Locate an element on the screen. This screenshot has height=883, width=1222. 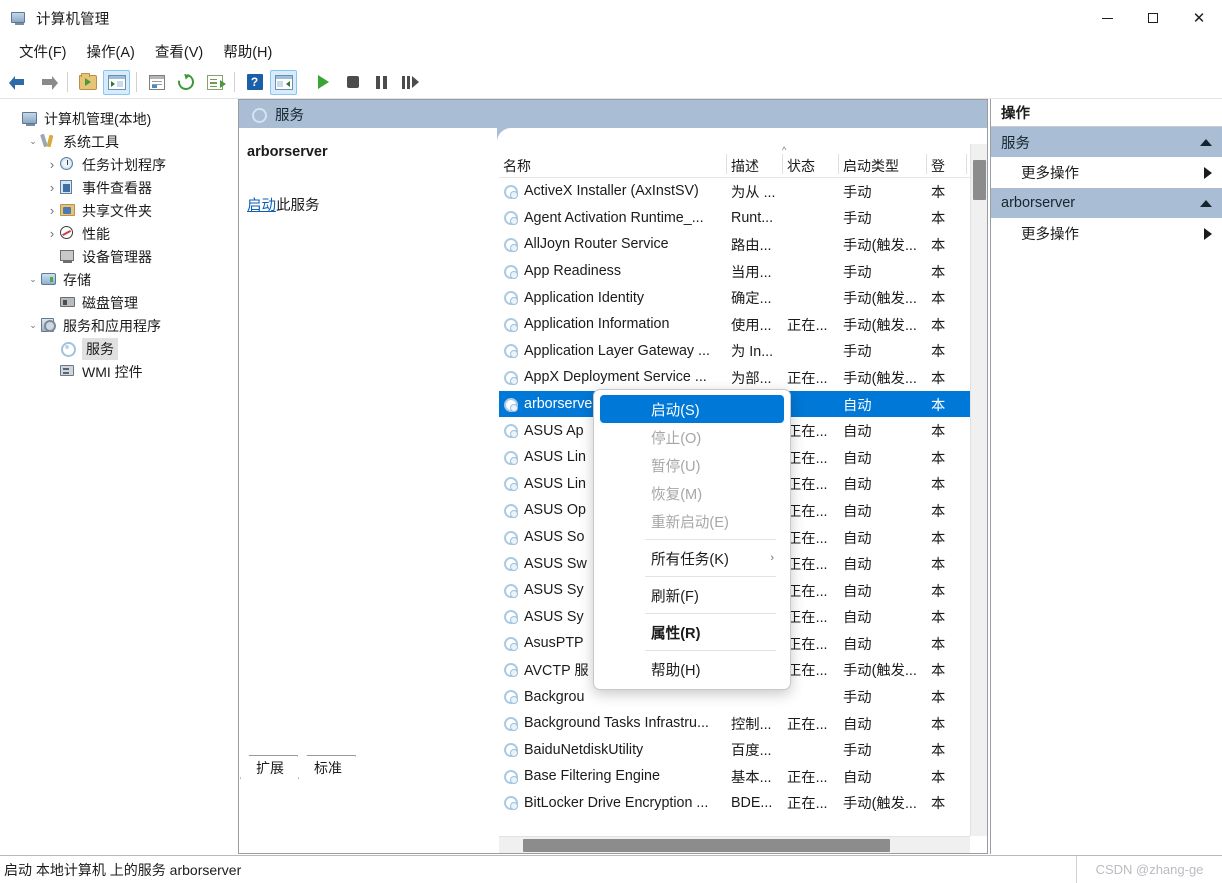
up-one-level-button is located at coordinates (87, 82).